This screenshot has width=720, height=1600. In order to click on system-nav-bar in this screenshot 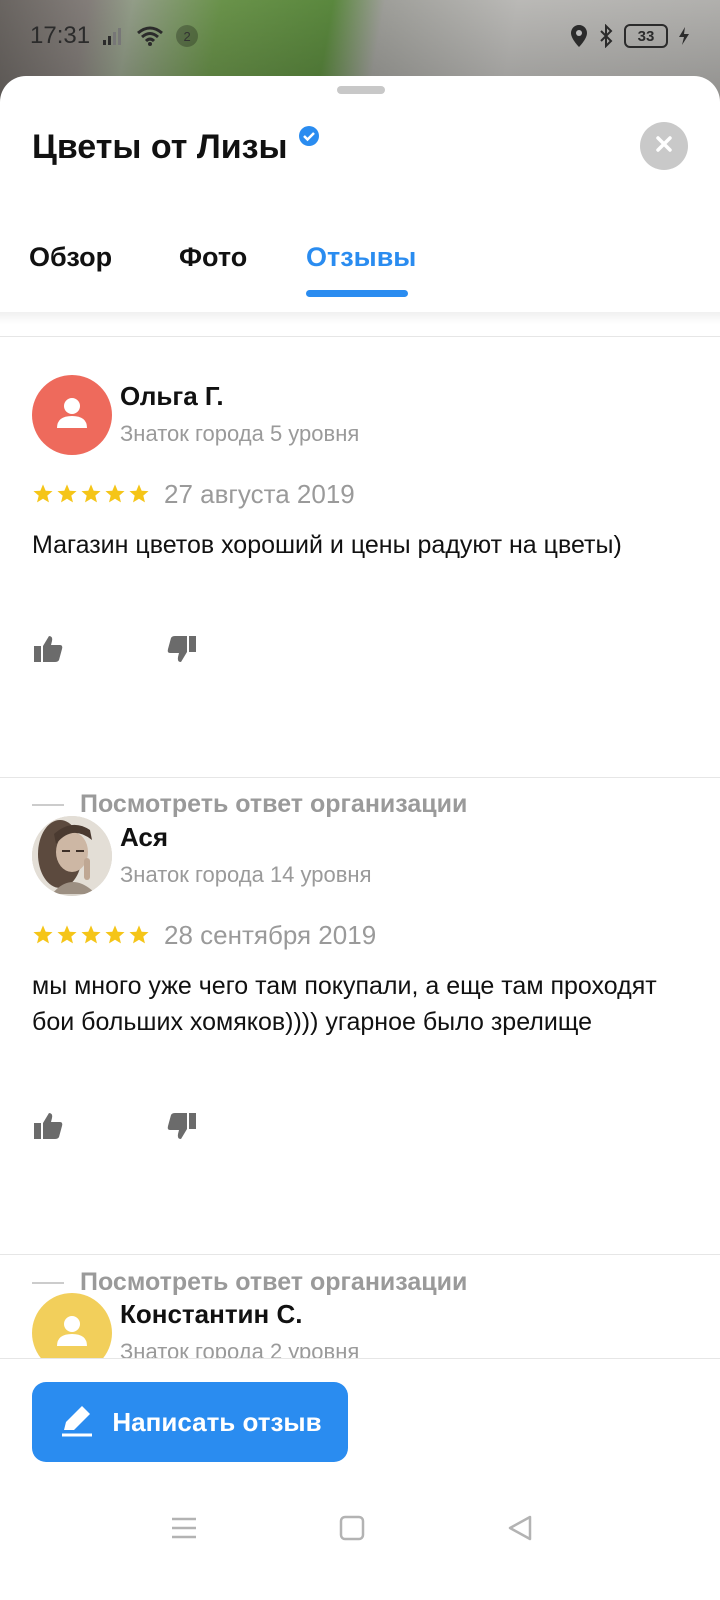, I will do `click(360, 1528)`.